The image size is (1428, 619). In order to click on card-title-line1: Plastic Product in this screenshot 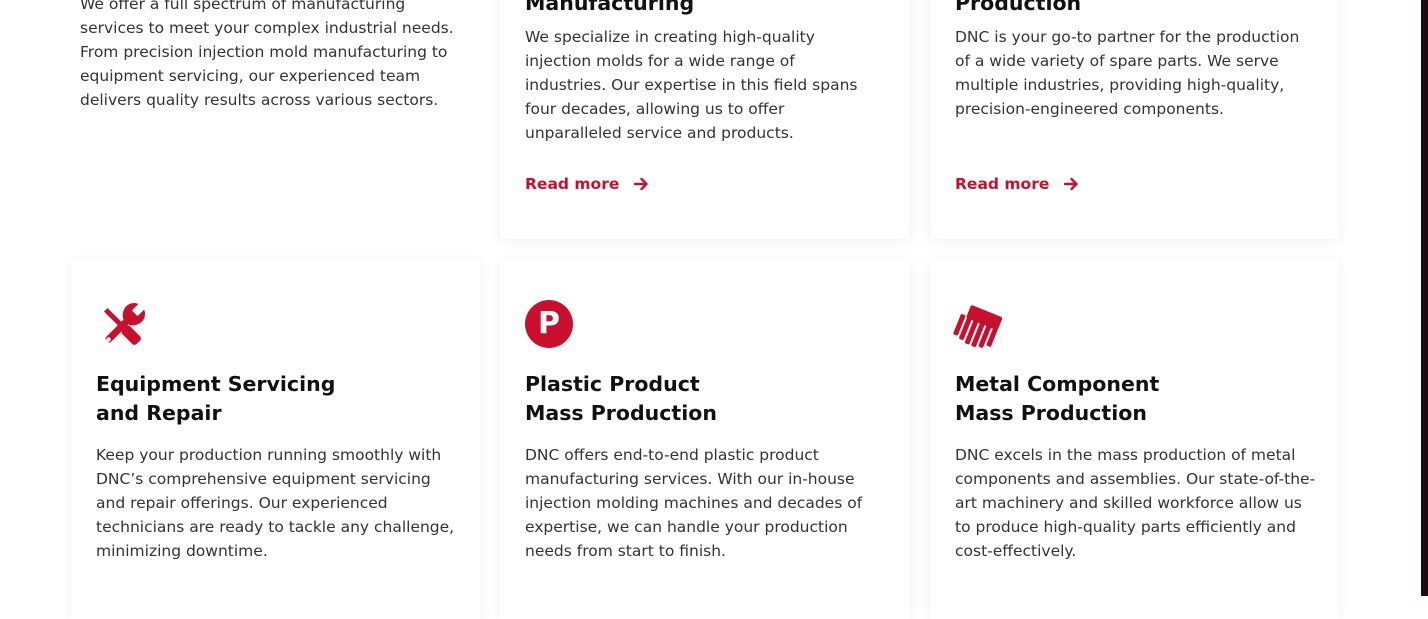, I will do `click(612, 384)`.